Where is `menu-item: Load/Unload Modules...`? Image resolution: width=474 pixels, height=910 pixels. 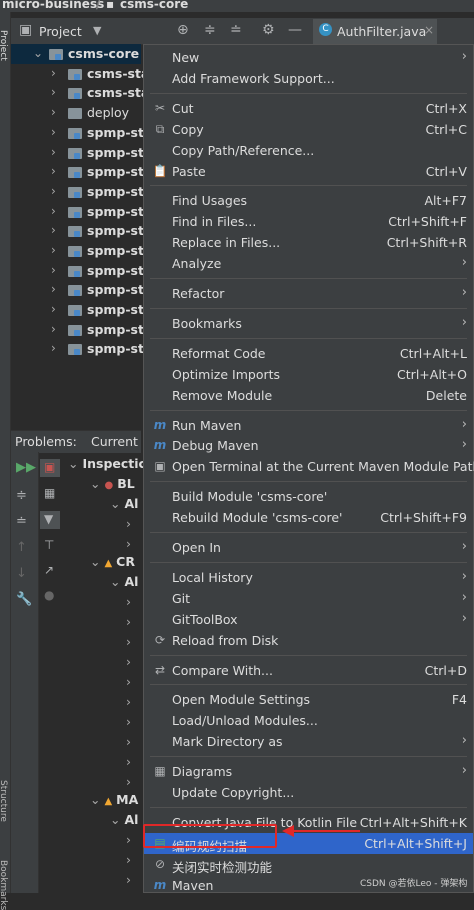 menu-item: Load/Unload Modules... is located at coordinates (308, 720).